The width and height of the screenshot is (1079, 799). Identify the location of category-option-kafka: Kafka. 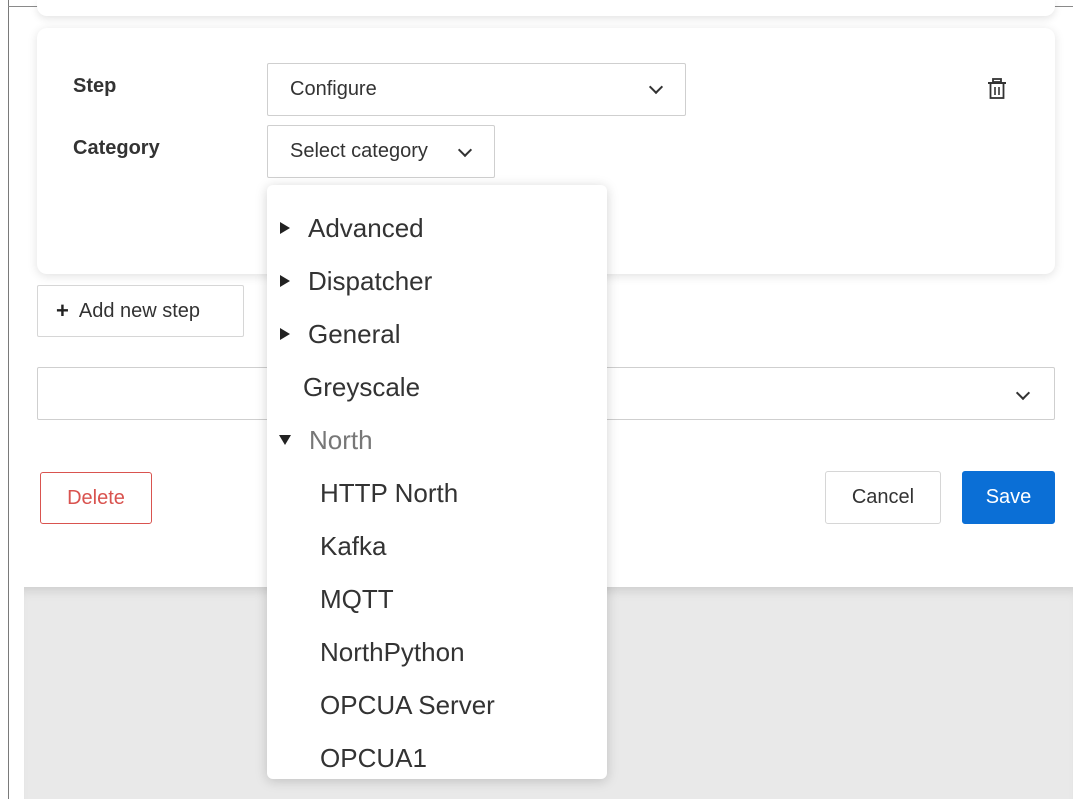
(327, 546).